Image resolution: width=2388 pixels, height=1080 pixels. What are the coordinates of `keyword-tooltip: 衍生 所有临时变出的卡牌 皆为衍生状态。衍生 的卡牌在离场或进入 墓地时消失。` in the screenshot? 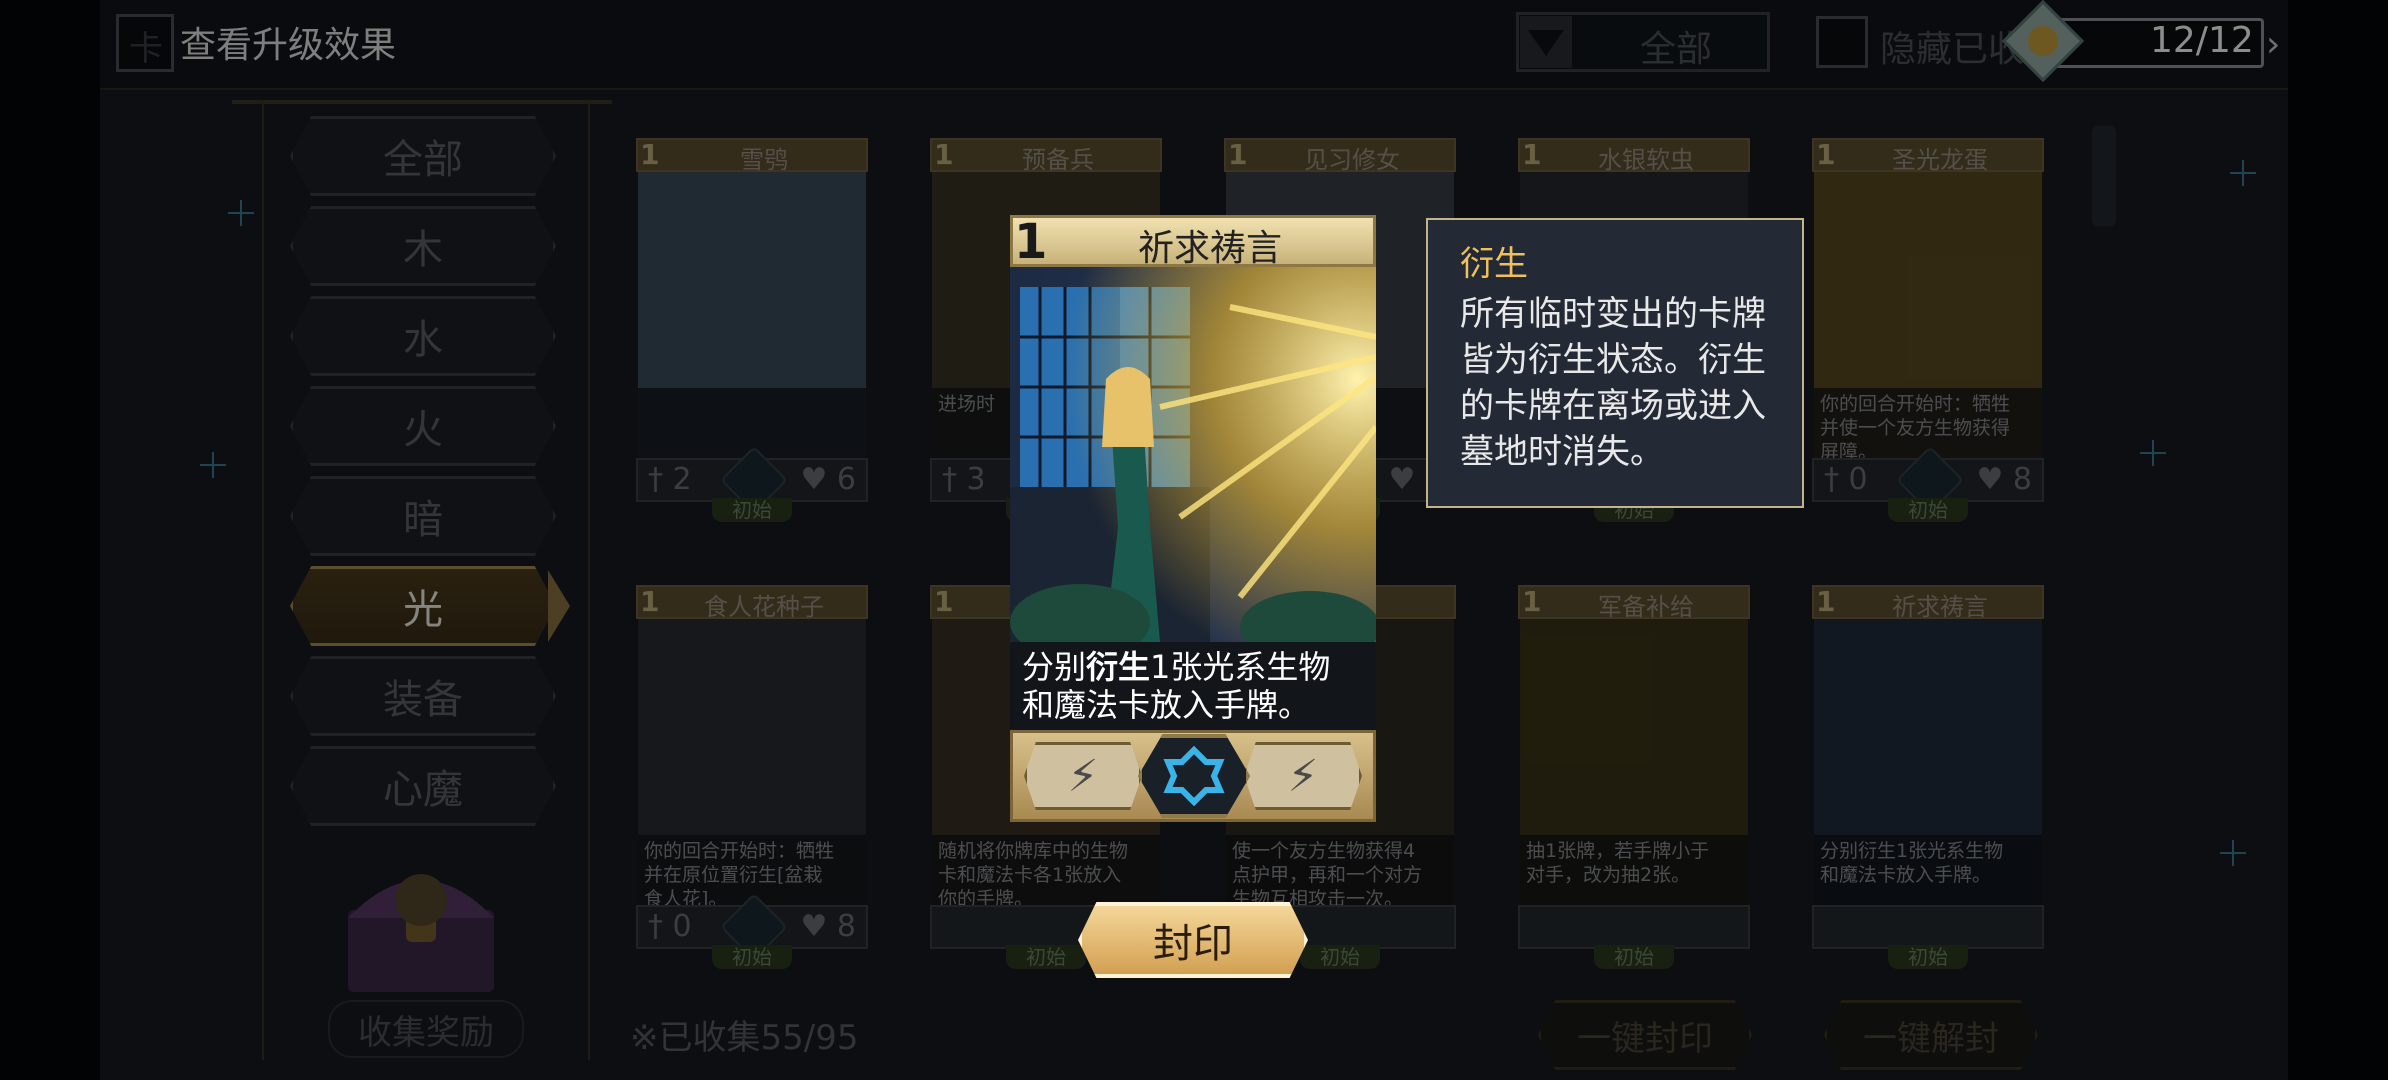 It's located at (1615, 363).